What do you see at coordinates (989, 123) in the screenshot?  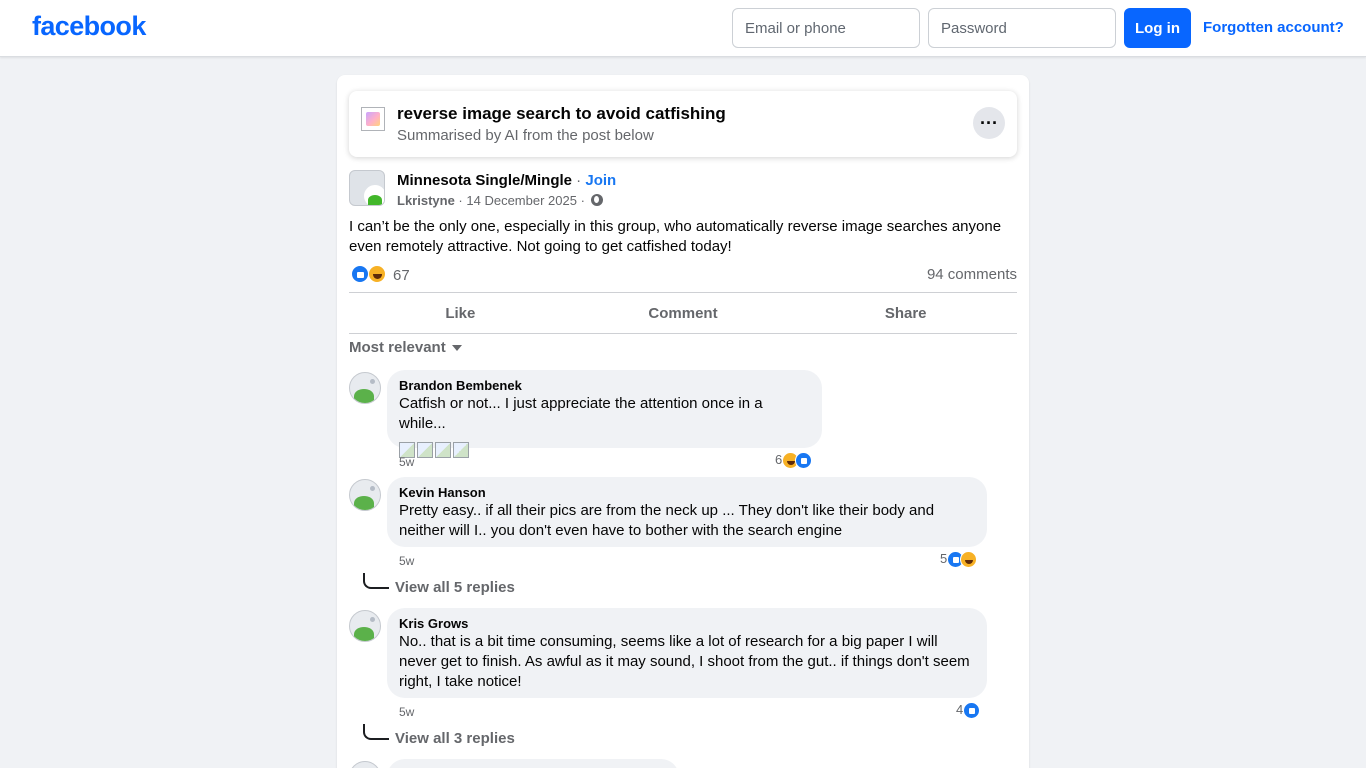 I see `more-options-button: ···` at bounding box center [989, 123].